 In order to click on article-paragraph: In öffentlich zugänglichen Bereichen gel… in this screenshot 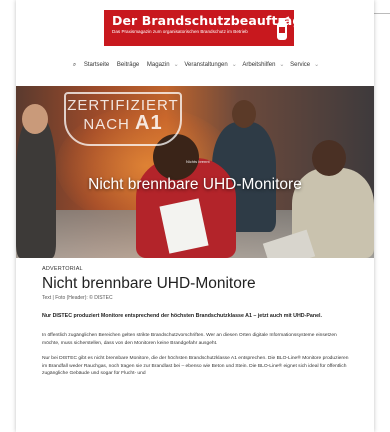, I will do `click(189, 339)`.